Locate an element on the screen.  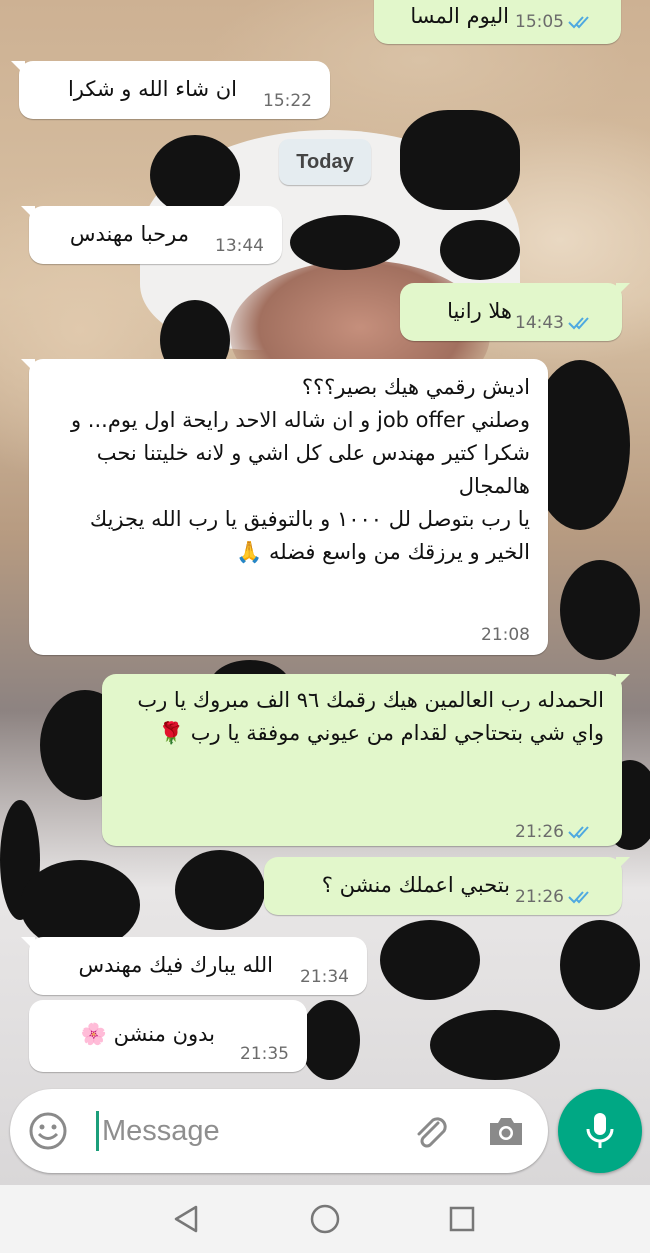
message-bubble-incoming: الله يبارك فيك مهندس 21:34 is located at coordinates (194, 966).